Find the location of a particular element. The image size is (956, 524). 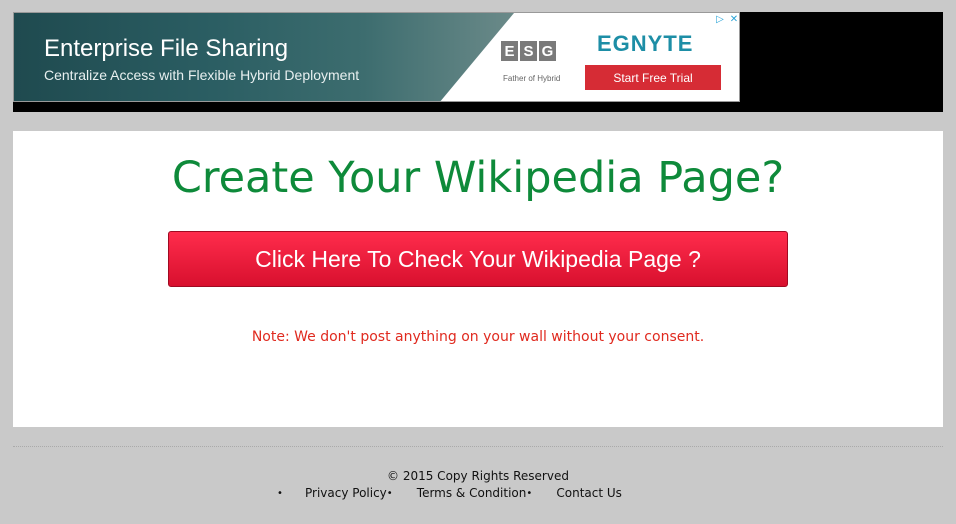

ad-controls: ▷ ✕ is located at coordinates (726, 19).